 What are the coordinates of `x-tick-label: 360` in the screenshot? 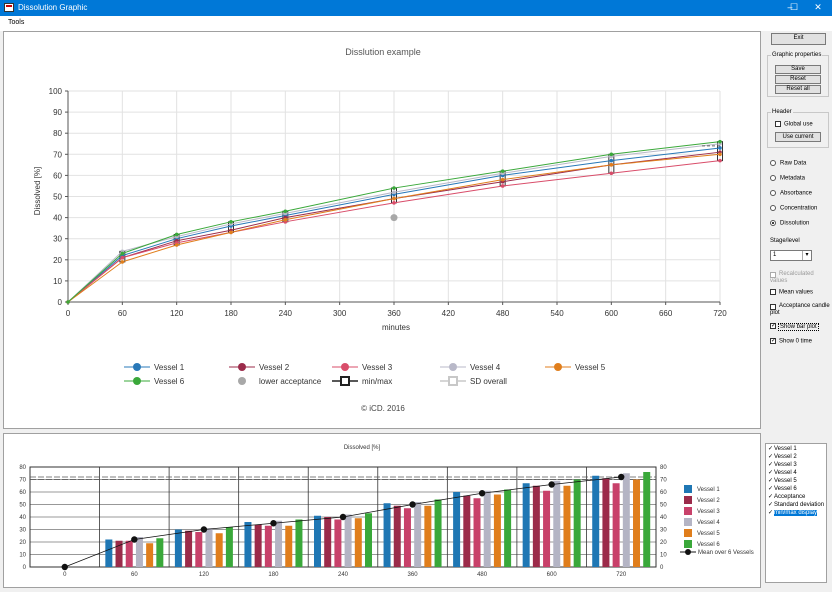 It's located at (394, 313).